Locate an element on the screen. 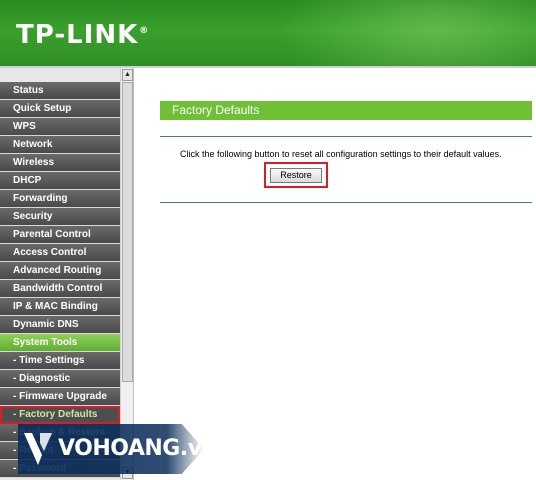 The width and height of the screenshot is (536, 480). scroll-thumb is located at coordinates (127, 232).